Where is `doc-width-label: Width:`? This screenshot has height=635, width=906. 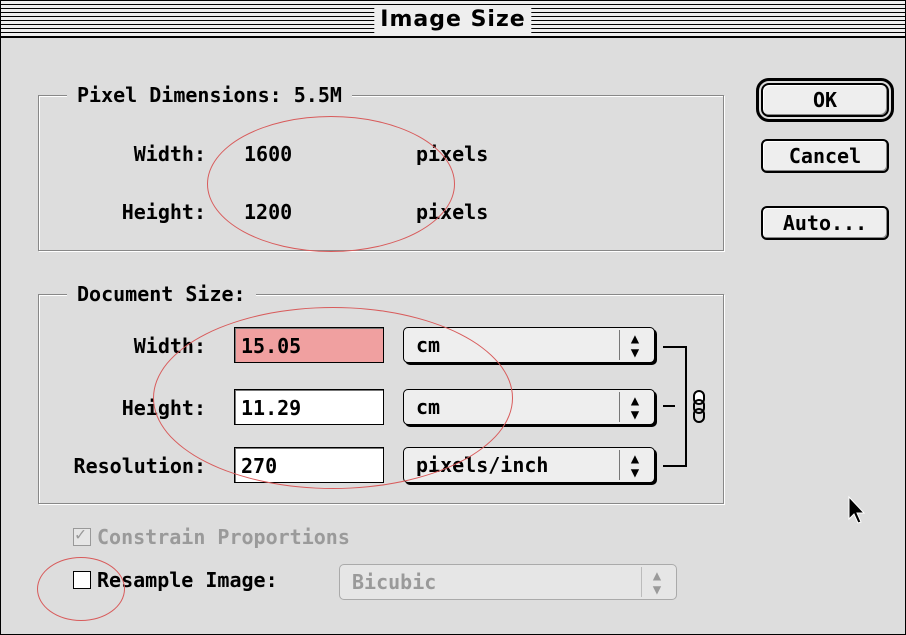 doc-width-label: Width: is located at coordinates (169, 346).